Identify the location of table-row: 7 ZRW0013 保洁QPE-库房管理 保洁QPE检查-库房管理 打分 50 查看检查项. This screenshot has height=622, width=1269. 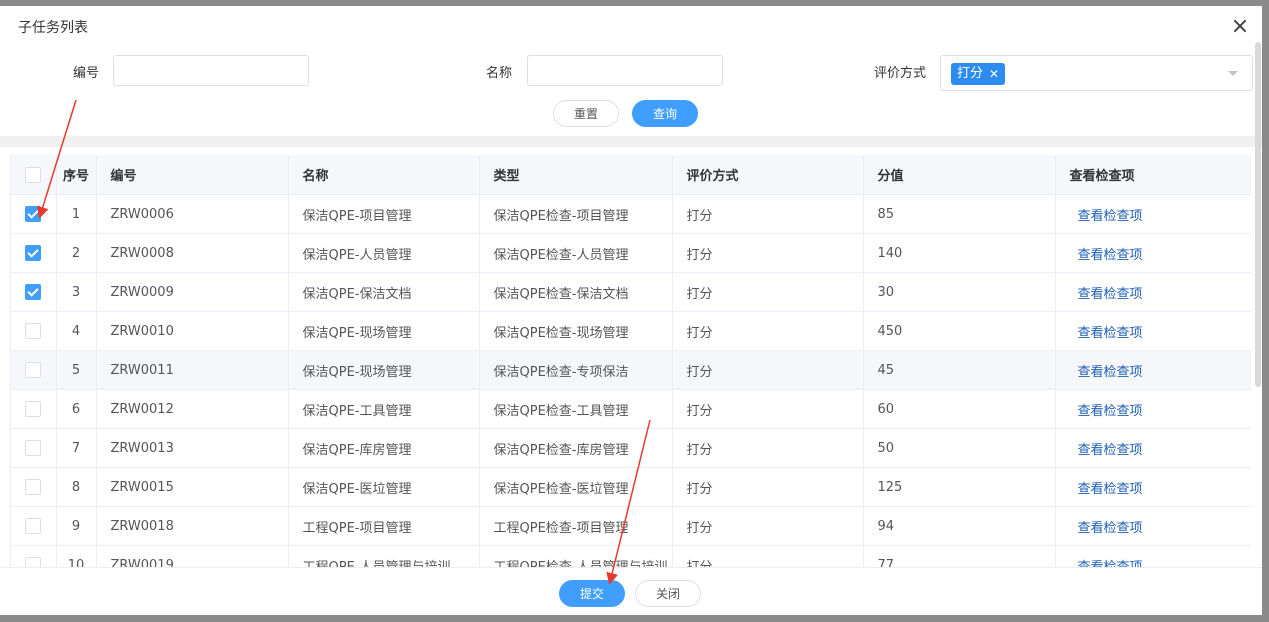
(631, 448).